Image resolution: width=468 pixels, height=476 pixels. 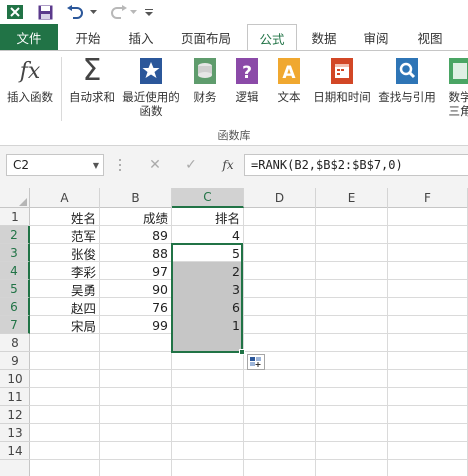 I want to click on text-book-icon: A, so click(x=289, y=71).